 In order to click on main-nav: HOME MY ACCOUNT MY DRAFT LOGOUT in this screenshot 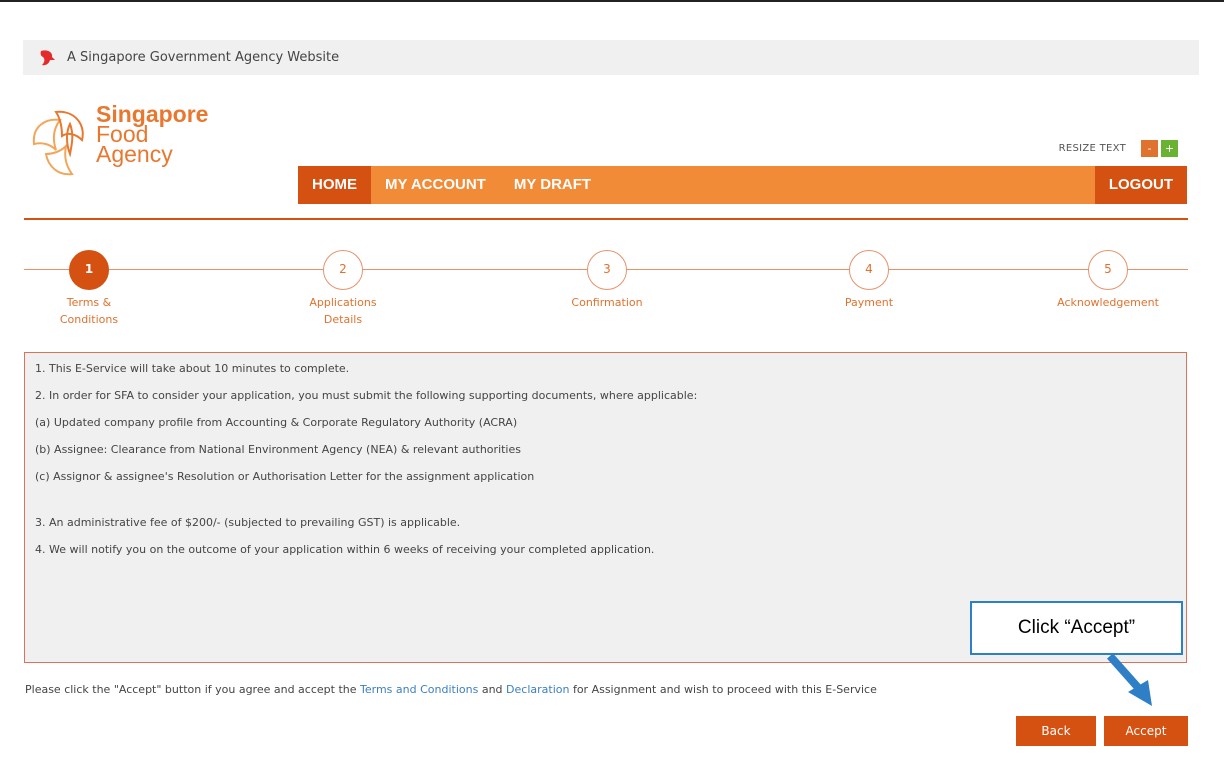, I will do `click(742, 185)`.